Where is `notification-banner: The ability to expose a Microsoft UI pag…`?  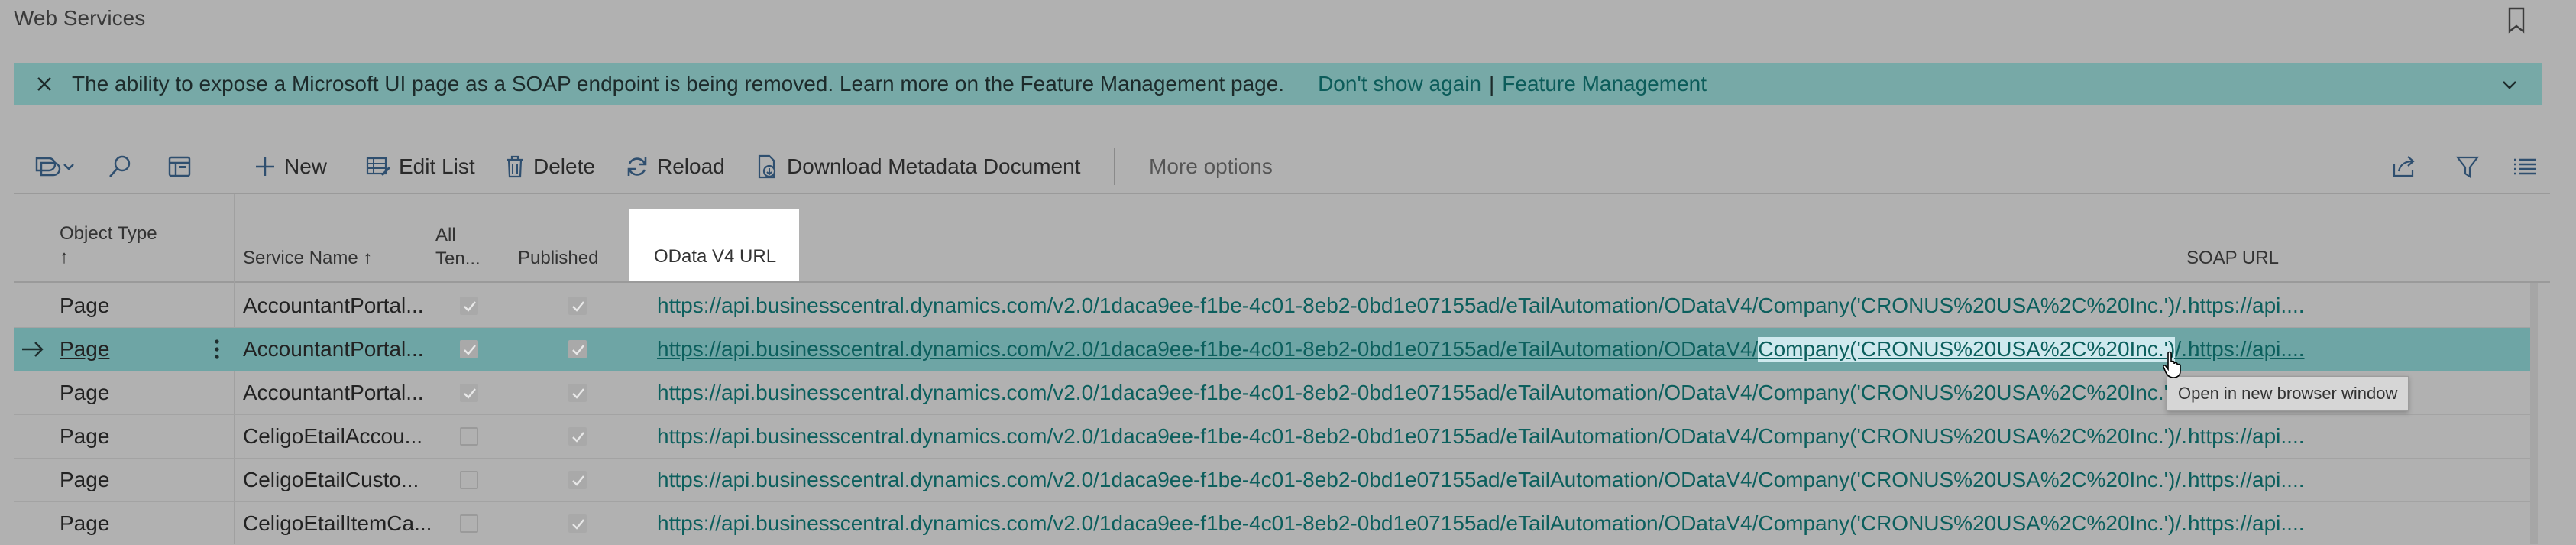 notification-banner: The ability to expose a Microsoft UI pag… is located at coordinates (1278, 84).